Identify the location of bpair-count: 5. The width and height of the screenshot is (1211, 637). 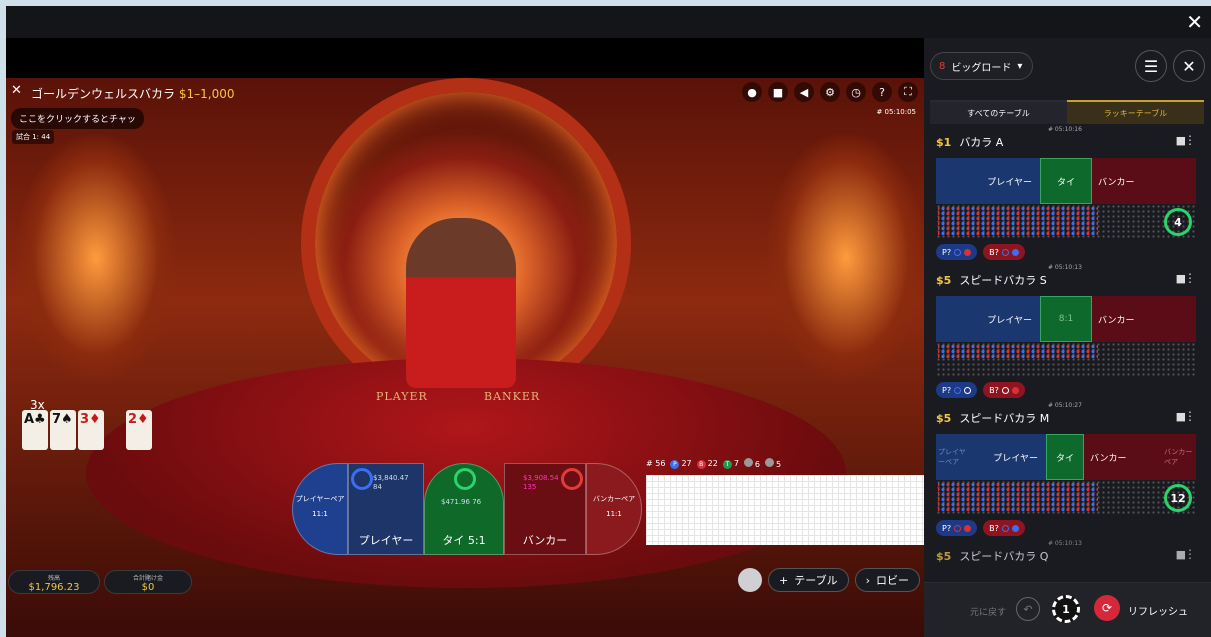
(773, 463).